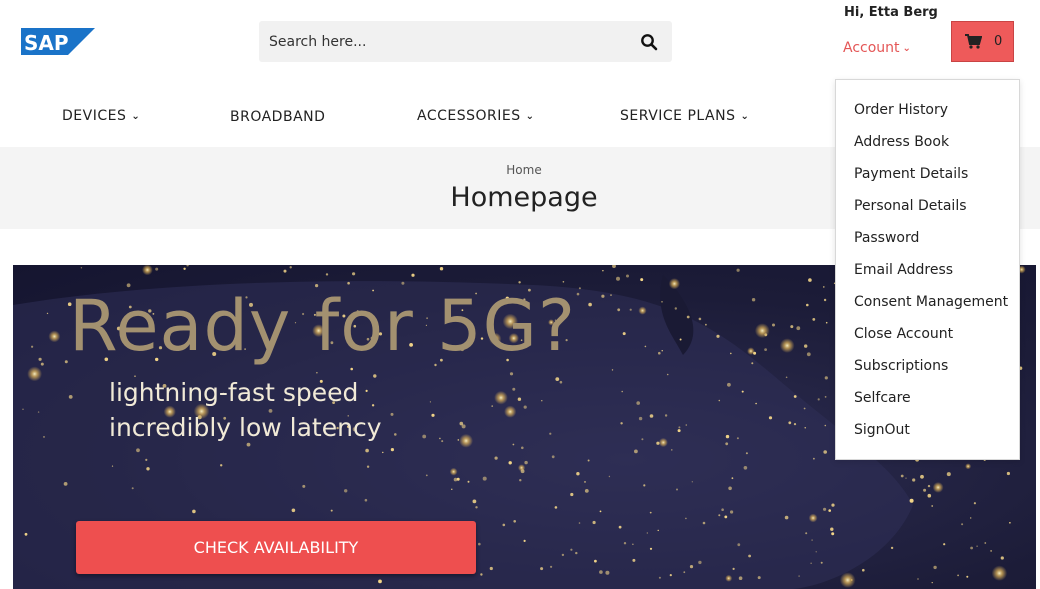 Image resolution: width=1040 pixels, height=589 pixels. I want to click on menu-item-selfcare: Selfcare, so click(882, 398).